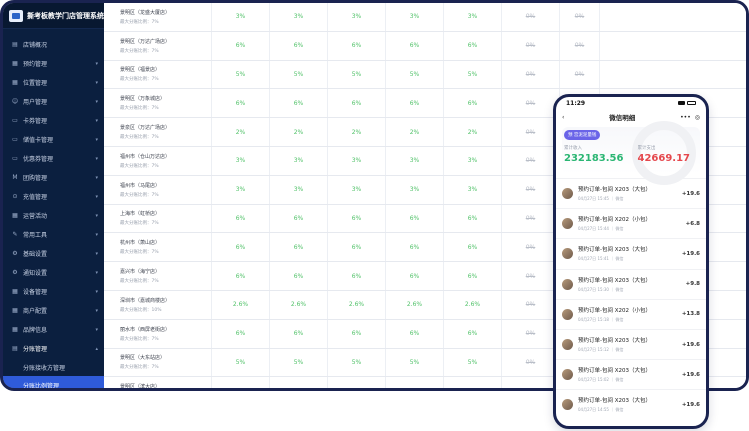 This screenshot has height=431, width=749. I want to click on sidebar-item: ▭ 卡券管理 ▾, so click(53, 120).